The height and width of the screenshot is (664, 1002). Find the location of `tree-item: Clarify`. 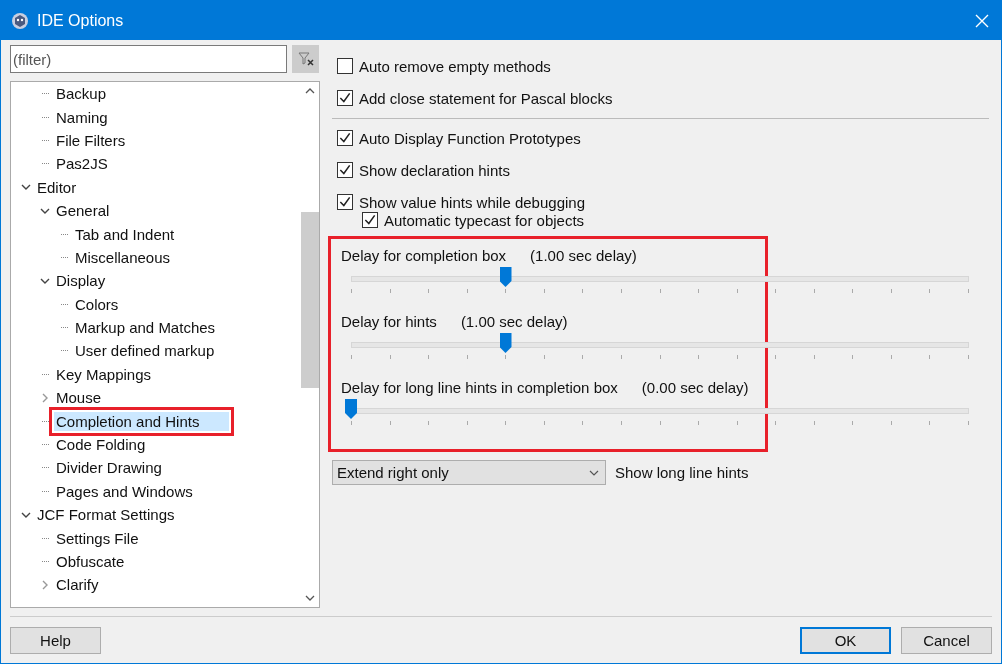

tree-item: Clarify is located at coordinates (77, 585).